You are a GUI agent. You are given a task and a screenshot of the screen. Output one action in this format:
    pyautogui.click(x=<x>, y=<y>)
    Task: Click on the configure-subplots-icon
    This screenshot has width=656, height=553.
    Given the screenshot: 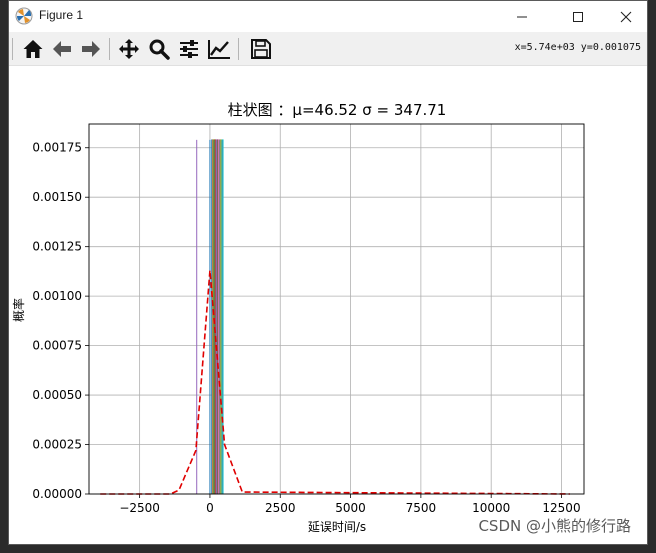 What is the action you would take?
    pyautogui.click(x=189, y=49)
    